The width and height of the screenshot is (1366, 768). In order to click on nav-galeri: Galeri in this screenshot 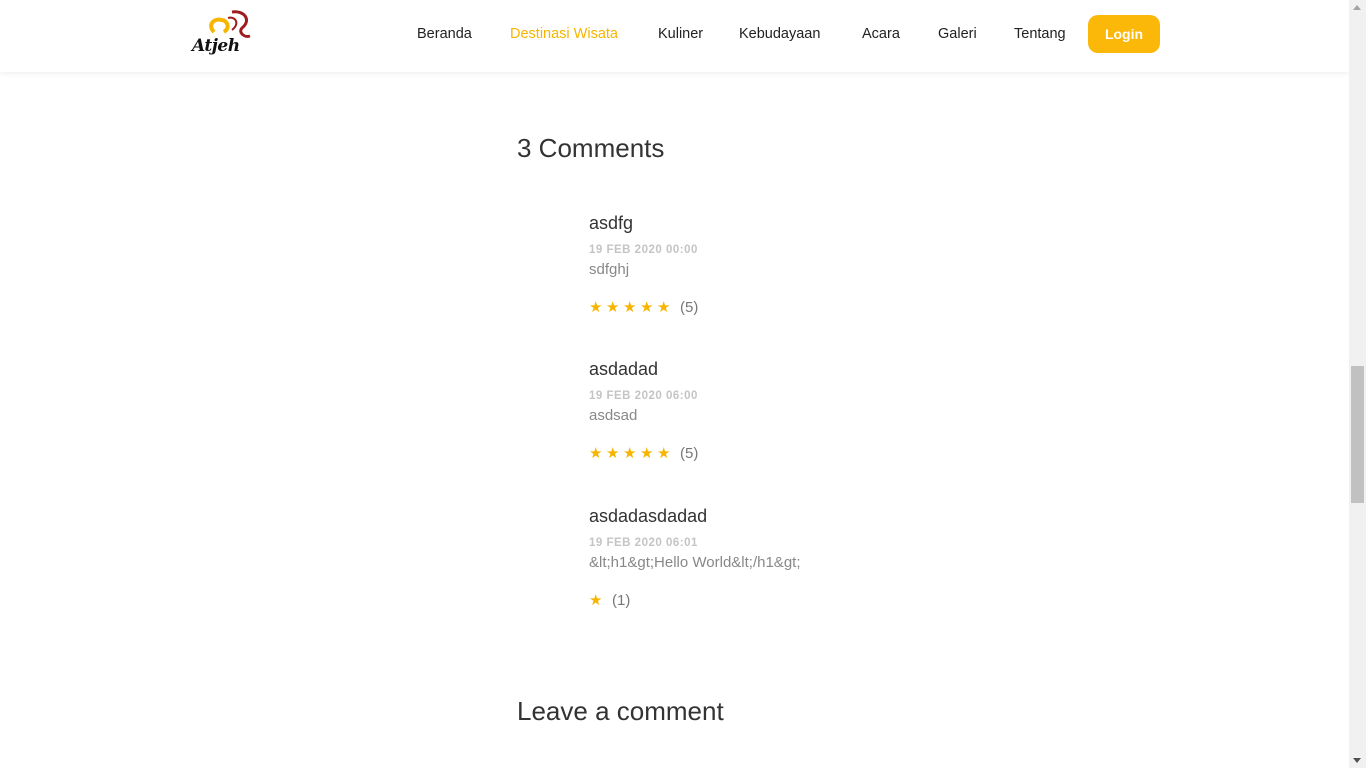, I will do `click(957, 34)`.